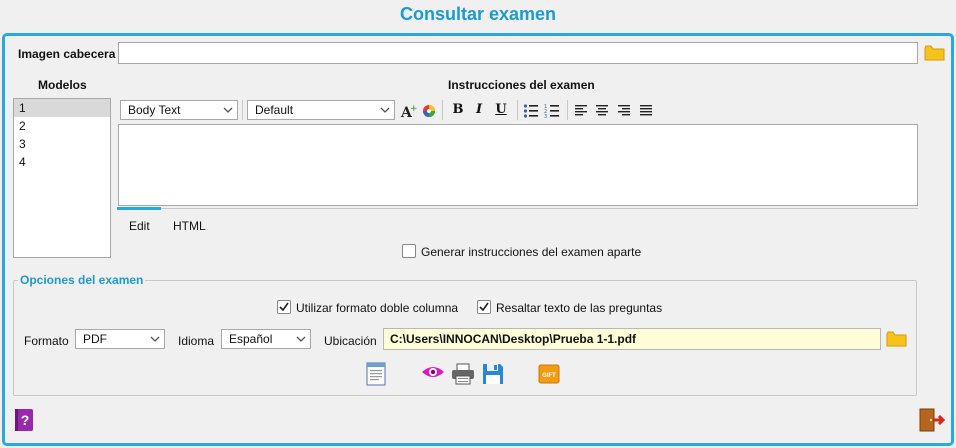 The height and width of the screenshot is (448, 956). What do you see at coordinates (62, 144) in the screenshot?
I see `models-list-item: 3` at bounding box center [62, 144].